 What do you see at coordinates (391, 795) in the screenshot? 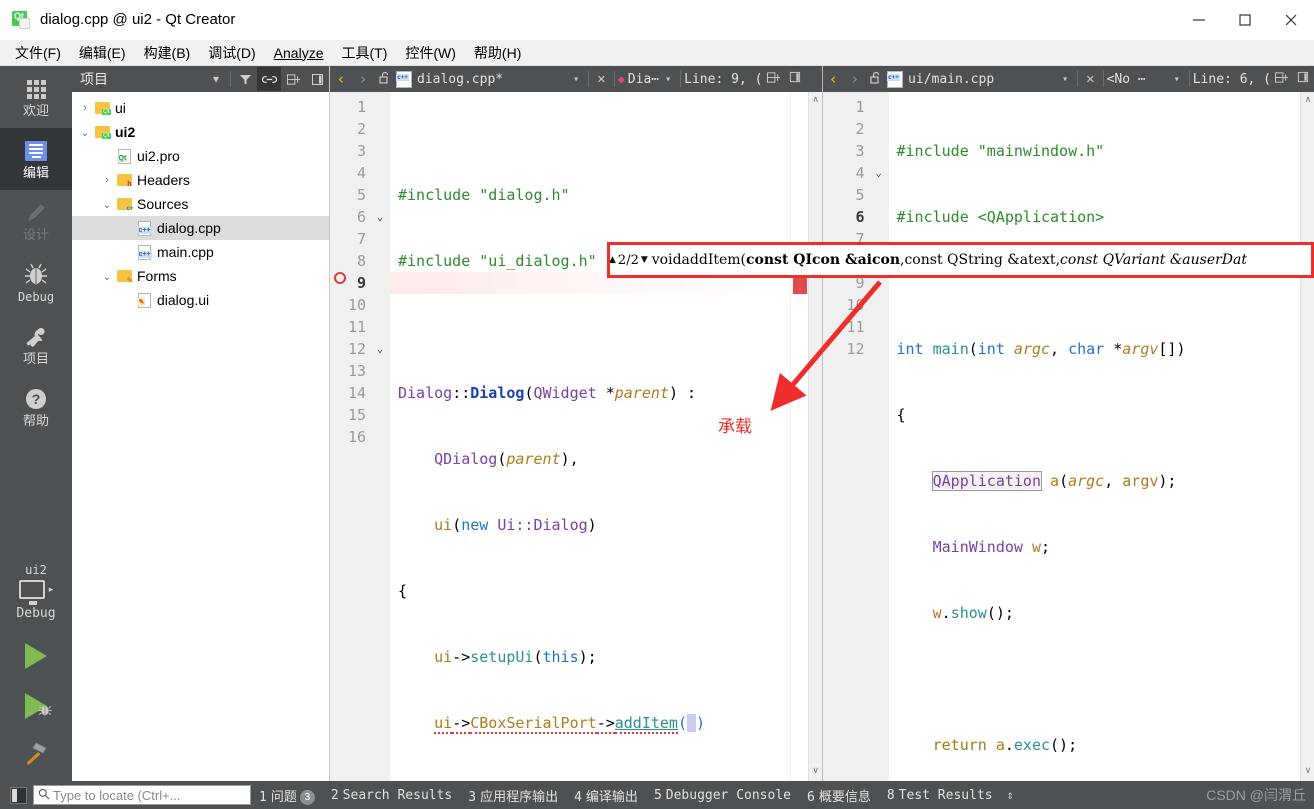
I see `output-pane-search-results: 2 Search Results` at bounding box center [391, 795].